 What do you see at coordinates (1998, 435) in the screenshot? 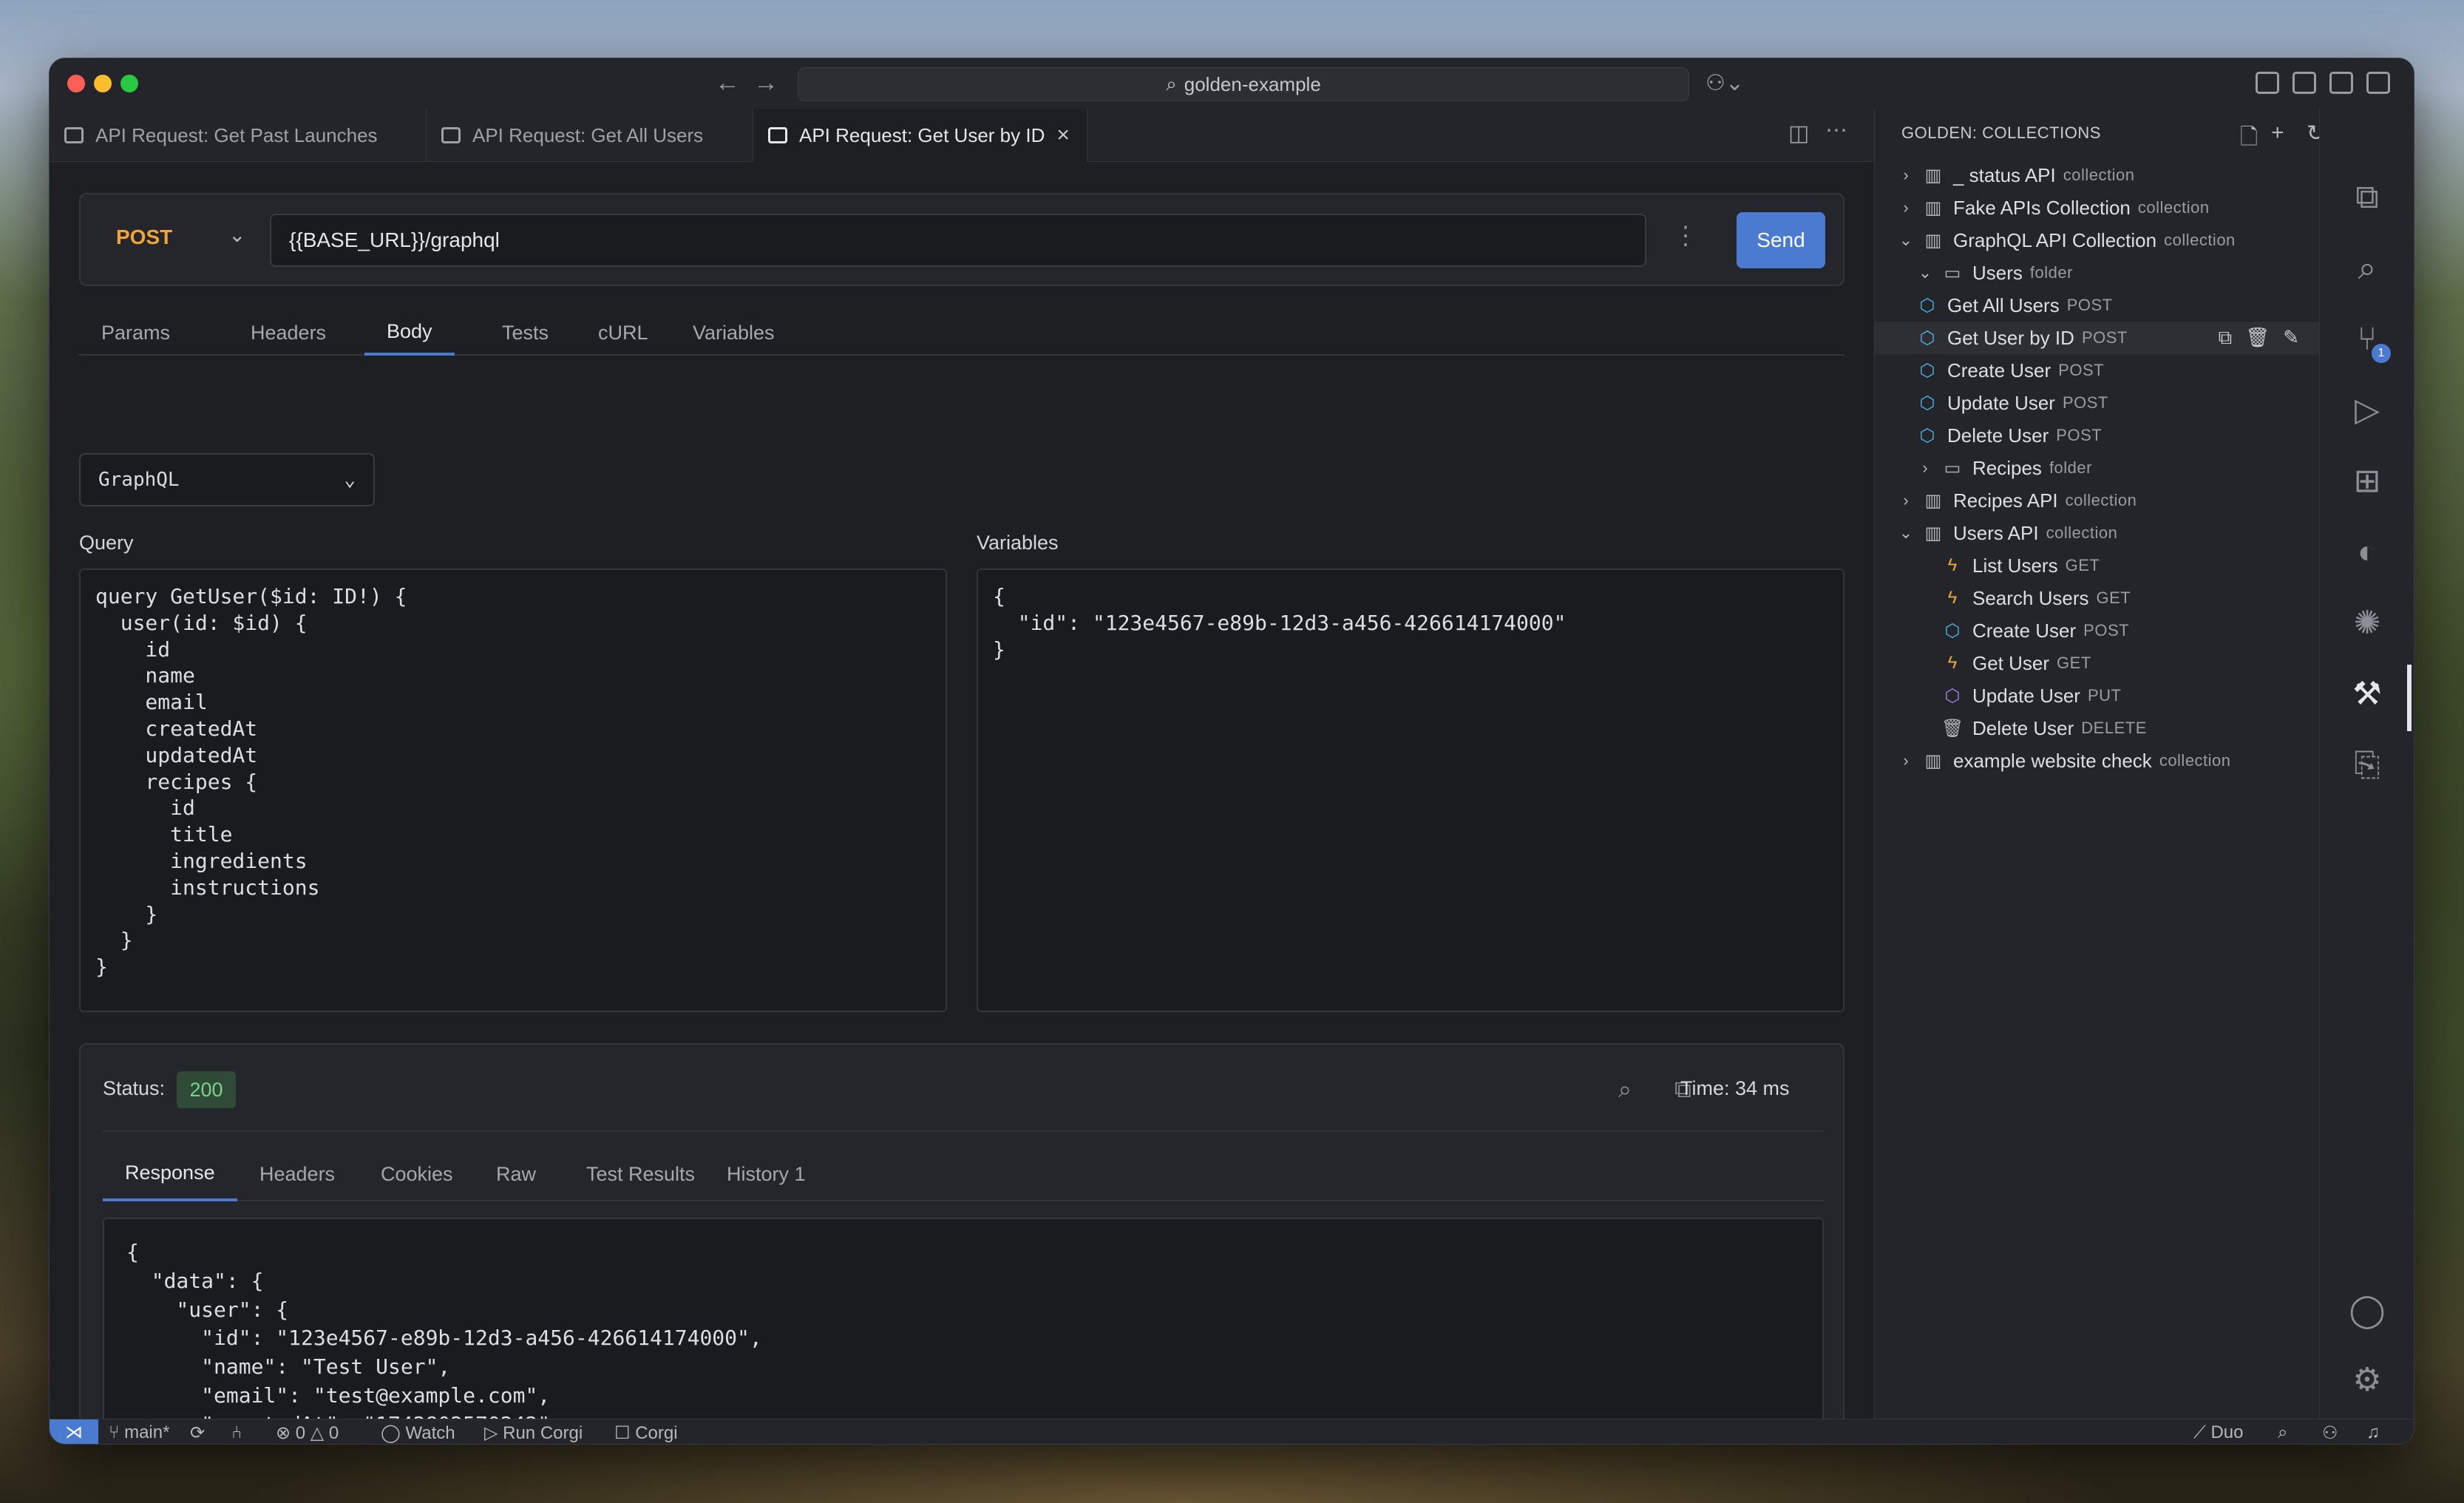
I see `tree-label: Delete User` at bounding box center [1998, 435].